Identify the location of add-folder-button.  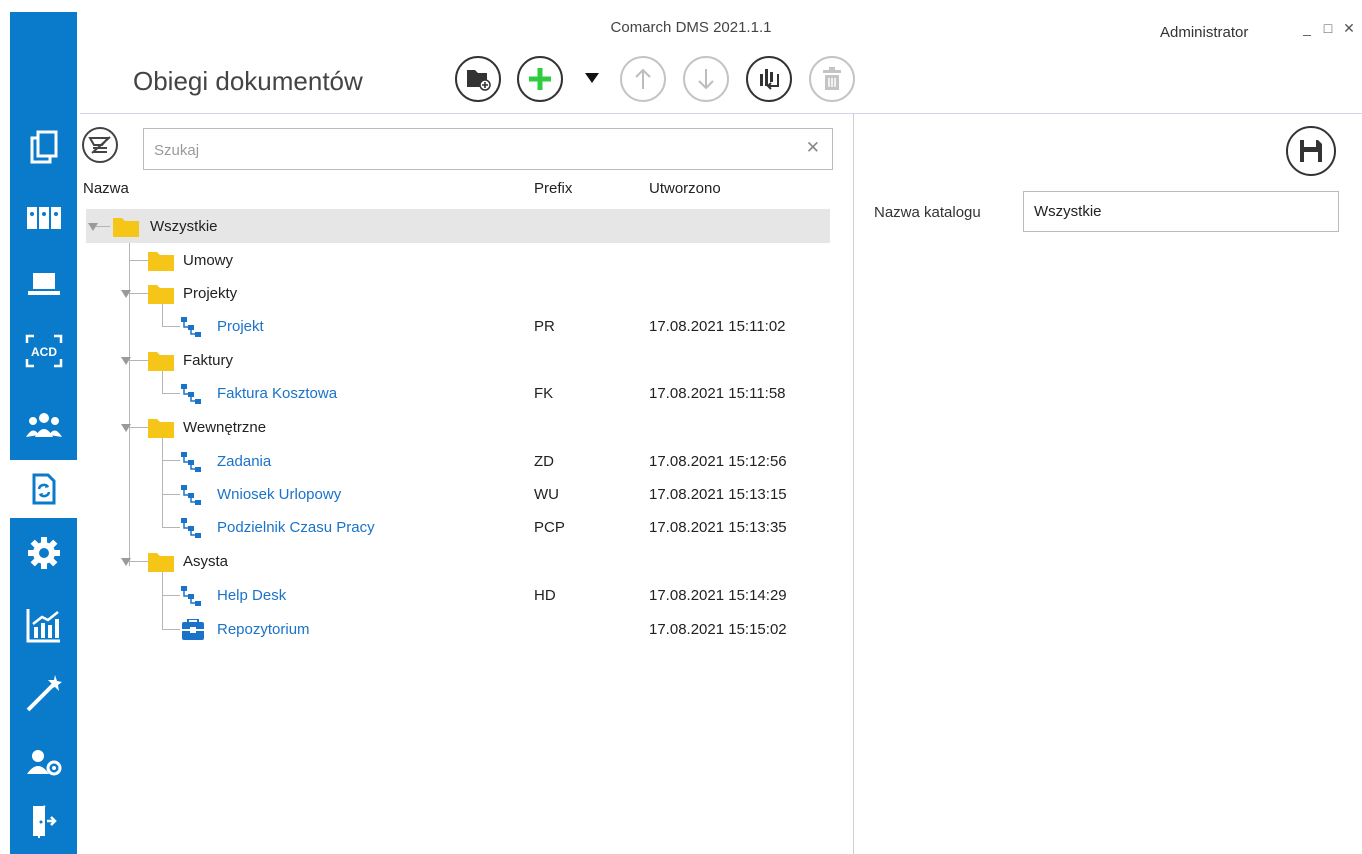
(478, 79).